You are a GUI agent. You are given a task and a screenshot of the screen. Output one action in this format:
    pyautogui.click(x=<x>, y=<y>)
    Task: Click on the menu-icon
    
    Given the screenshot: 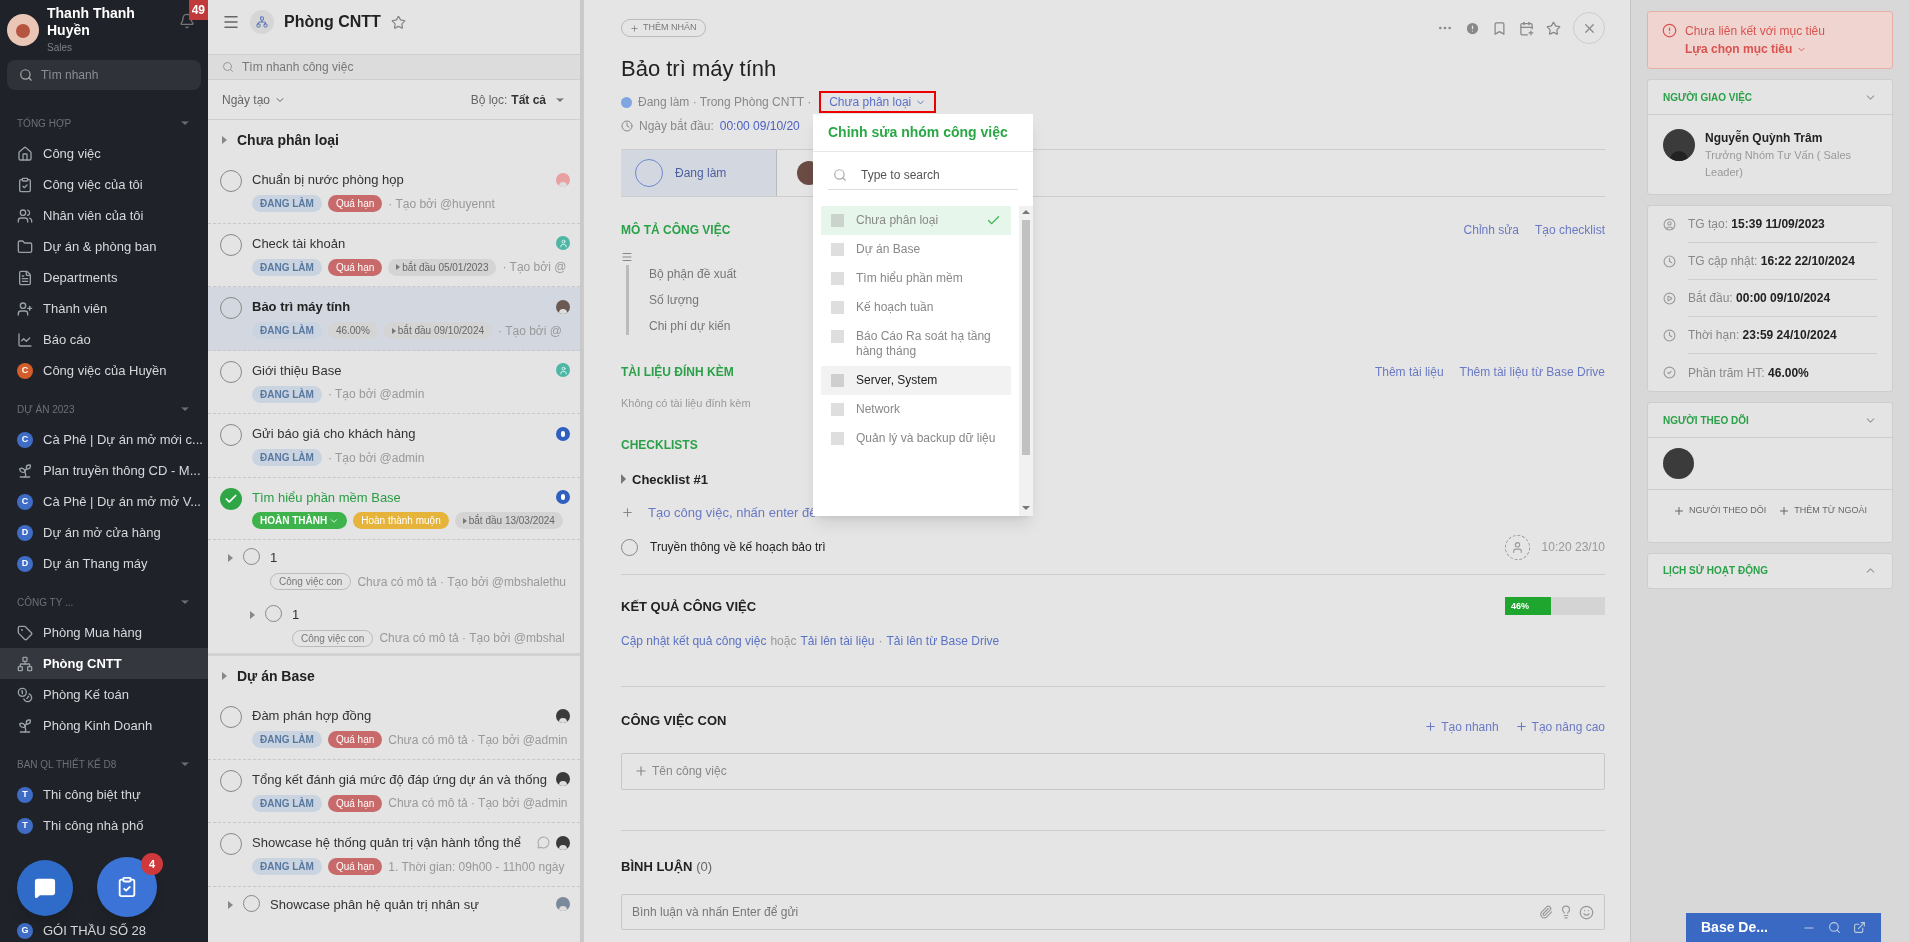 What is the action you would take?
    pyautogui.click(x=231, y=22)
    